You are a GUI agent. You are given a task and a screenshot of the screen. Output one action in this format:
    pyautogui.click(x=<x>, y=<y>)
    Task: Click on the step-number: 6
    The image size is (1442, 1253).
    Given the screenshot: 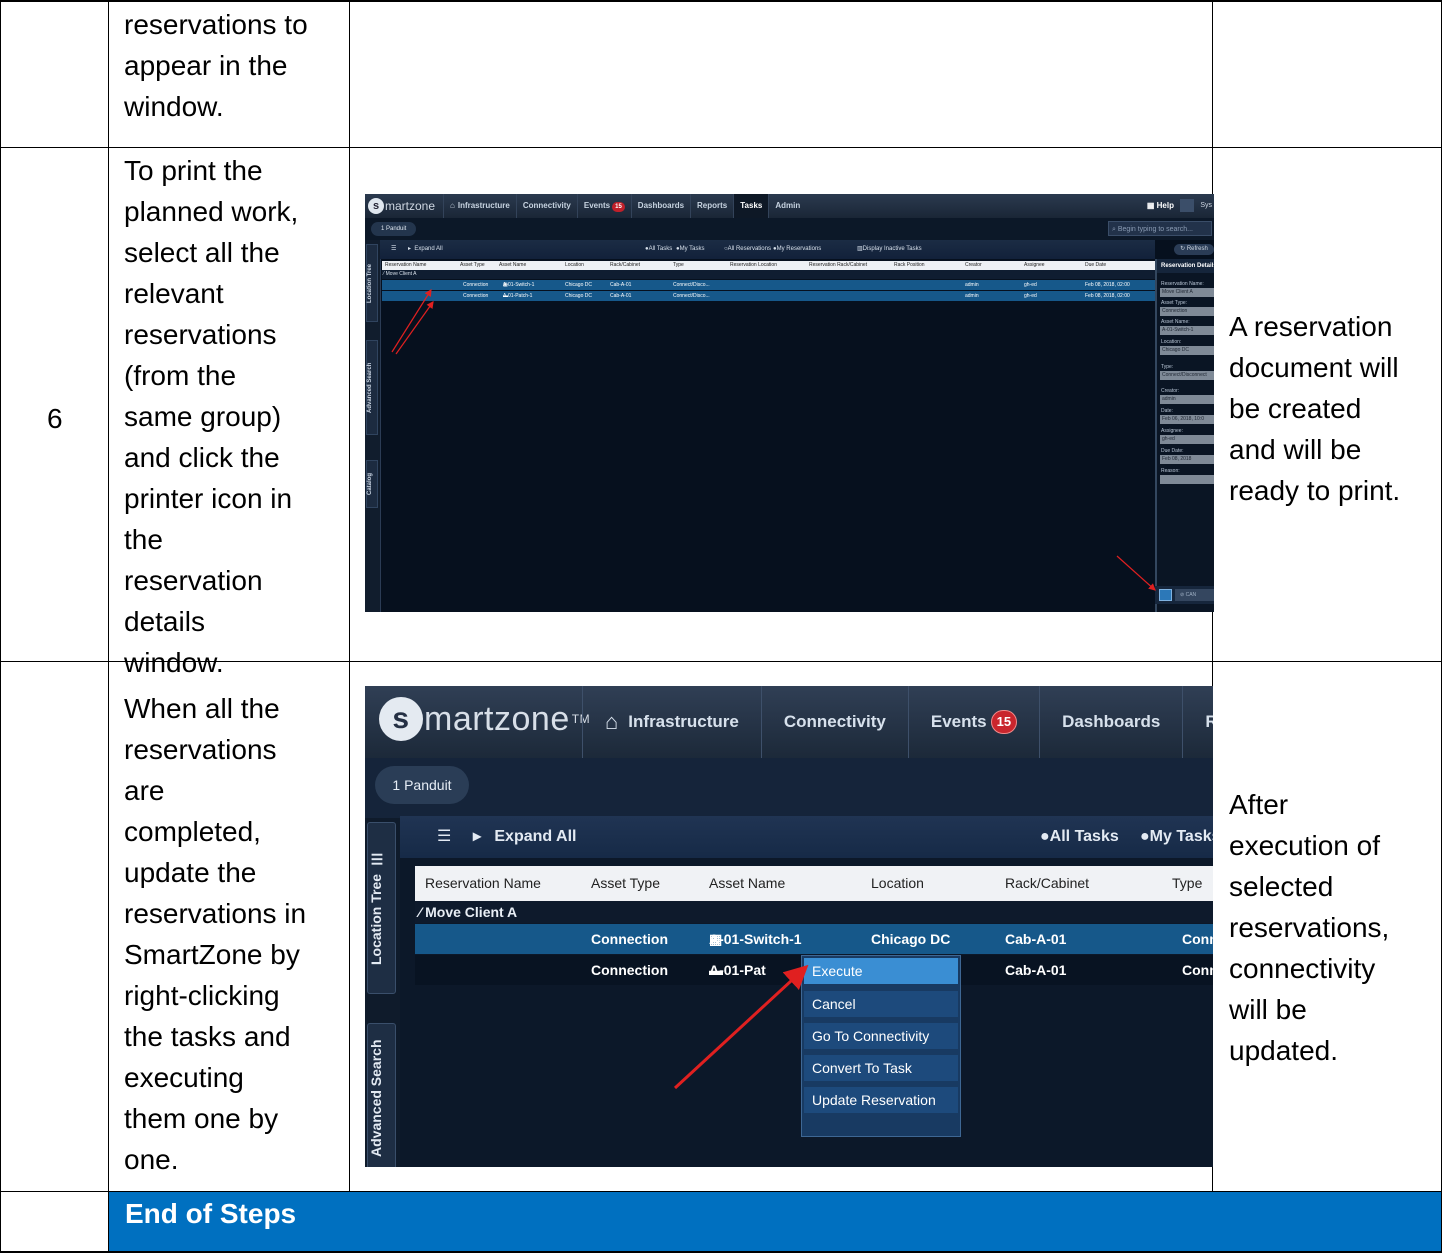 What is the action you would take?
    pyautogui.click(x=55, y=418)
    